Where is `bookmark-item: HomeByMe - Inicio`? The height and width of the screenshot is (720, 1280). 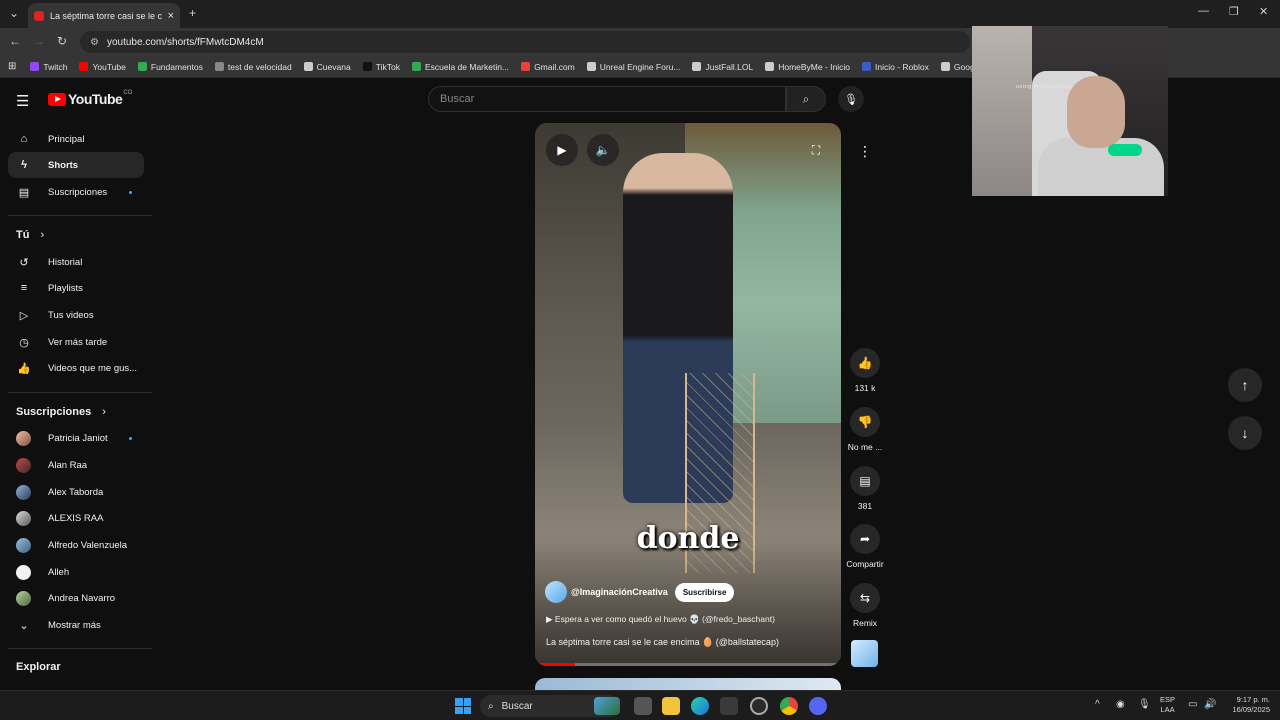 bookmark-item: HomeByMe - Inicio is located at coordinates (807, 67).